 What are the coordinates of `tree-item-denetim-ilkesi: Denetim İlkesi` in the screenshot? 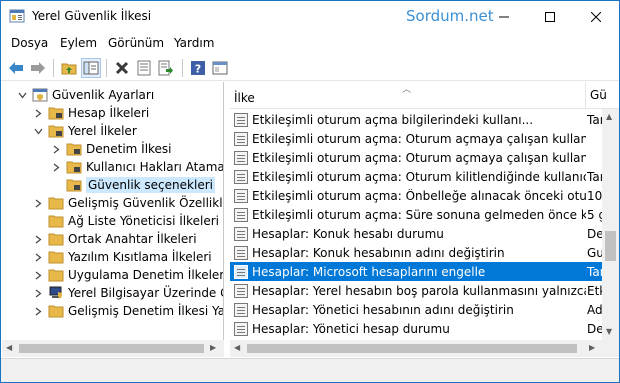 It's located at (111, 149).